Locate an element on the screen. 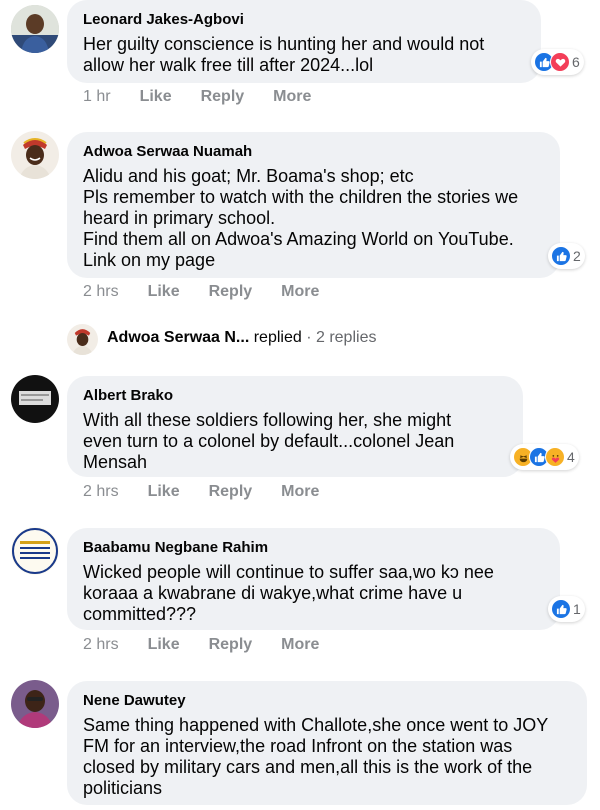 The width and height of the screenshot is (600, 810). comment-text-line: heard in primary school. is located at coordinates (179, 218).